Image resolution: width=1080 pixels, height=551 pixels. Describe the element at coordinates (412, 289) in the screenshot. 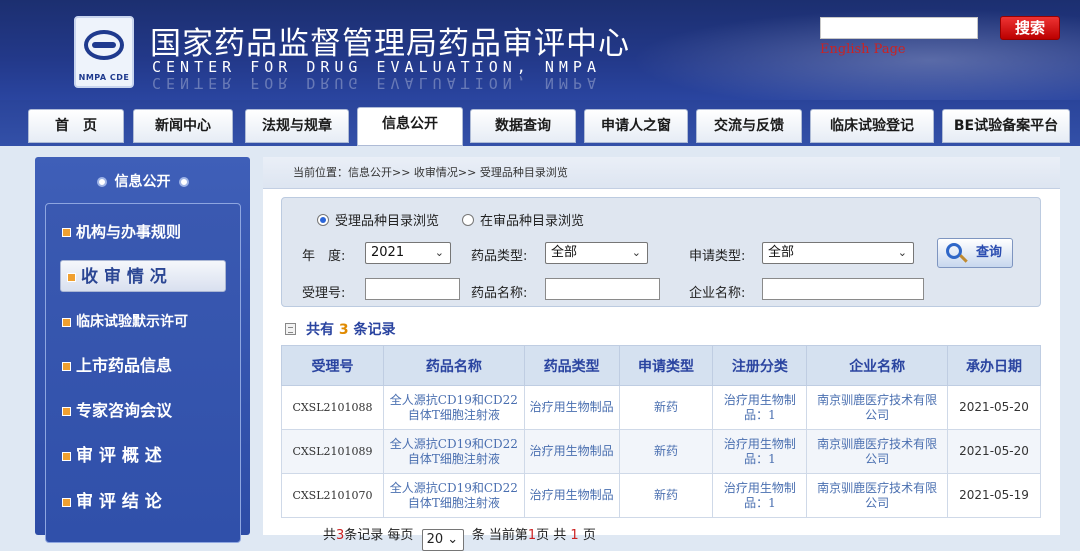

I see `accept-no-input` at that location.